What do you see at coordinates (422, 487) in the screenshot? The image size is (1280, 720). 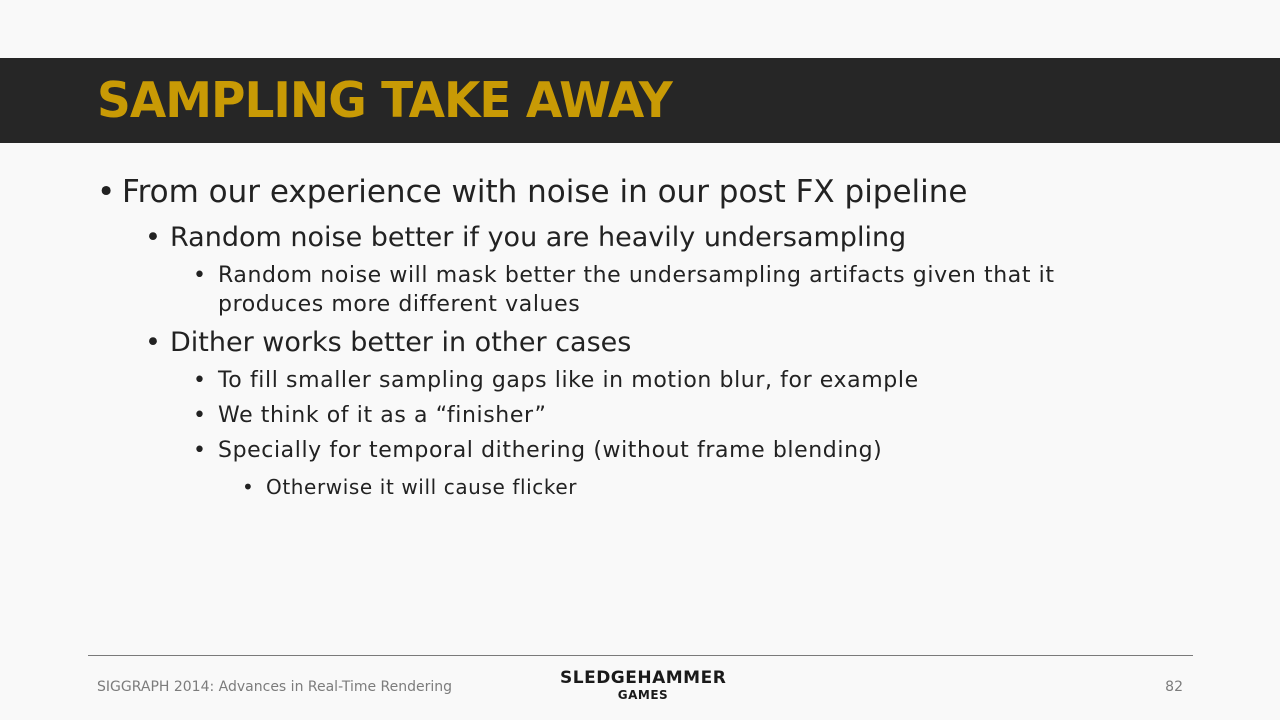 I see `bullet-text: Otherwise it will cause flicker` at bounding box center [422, 487].